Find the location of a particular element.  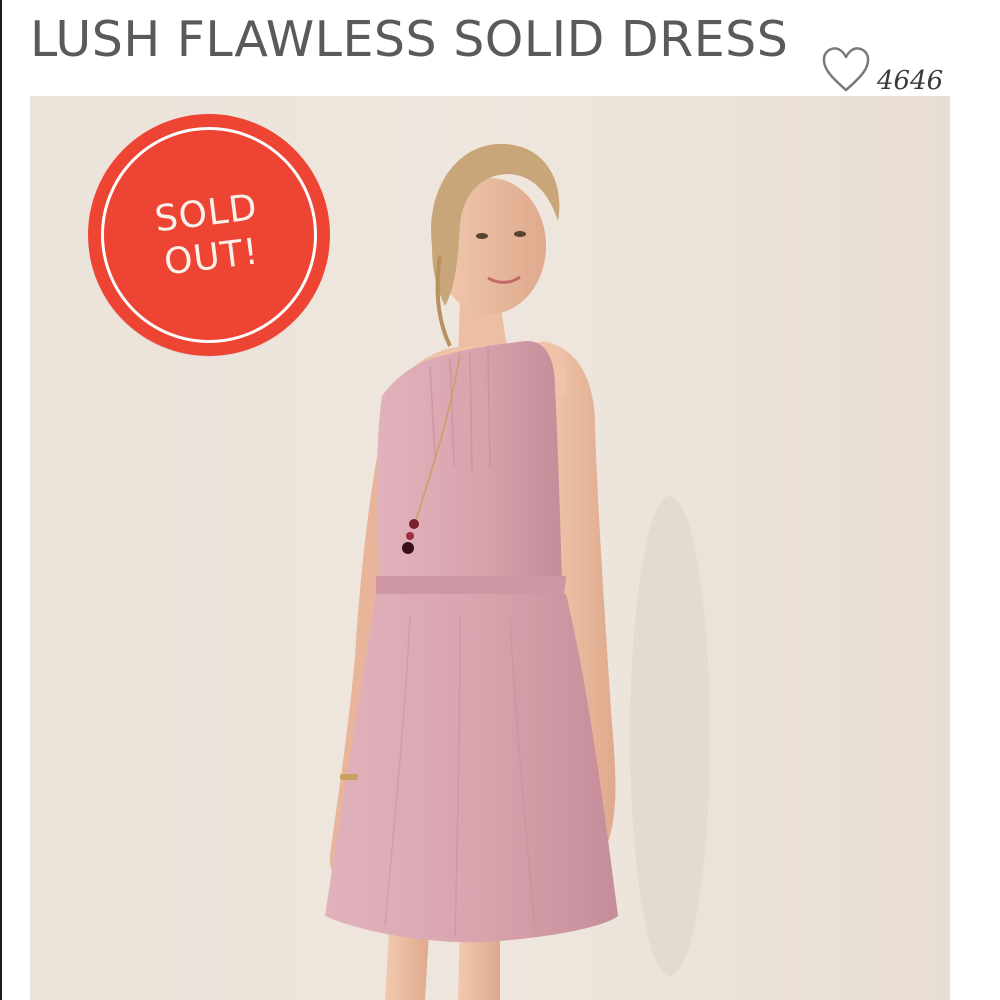

left-border is located at coordinates (1, 500).